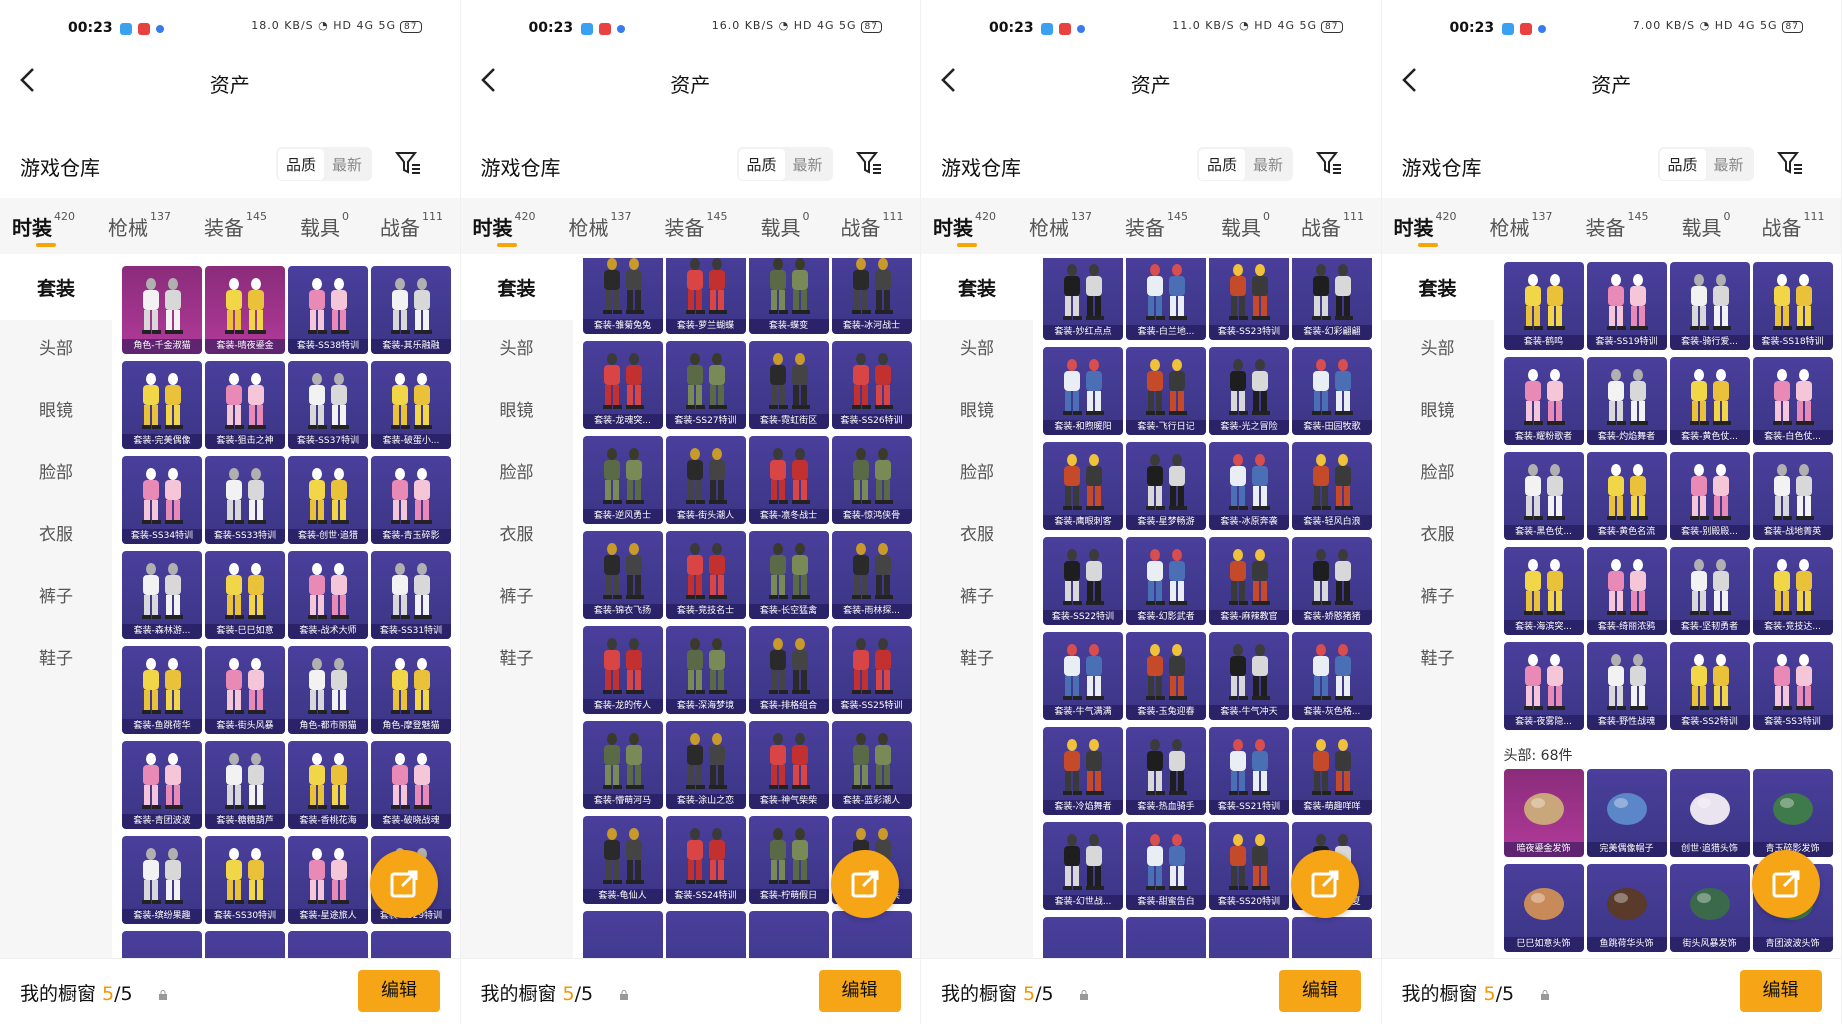  What do you see at coordinates (1249, 676) in the screenshot?
I see `item-card: 套装-牛气冲天` at bounding box center [1249, 676].